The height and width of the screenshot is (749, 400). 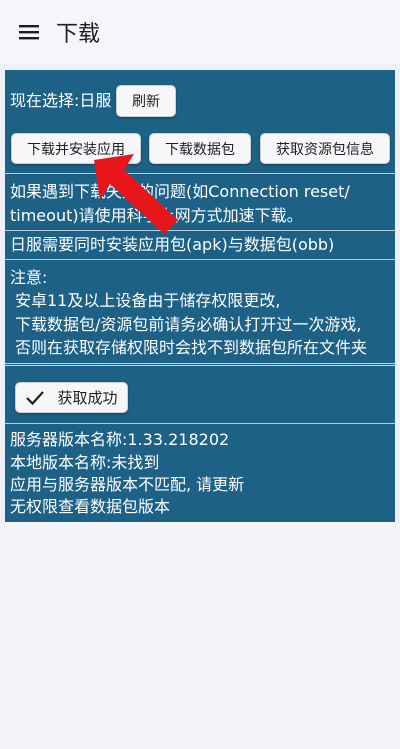 I want to click on double-divider, so click(x=200, y=364).